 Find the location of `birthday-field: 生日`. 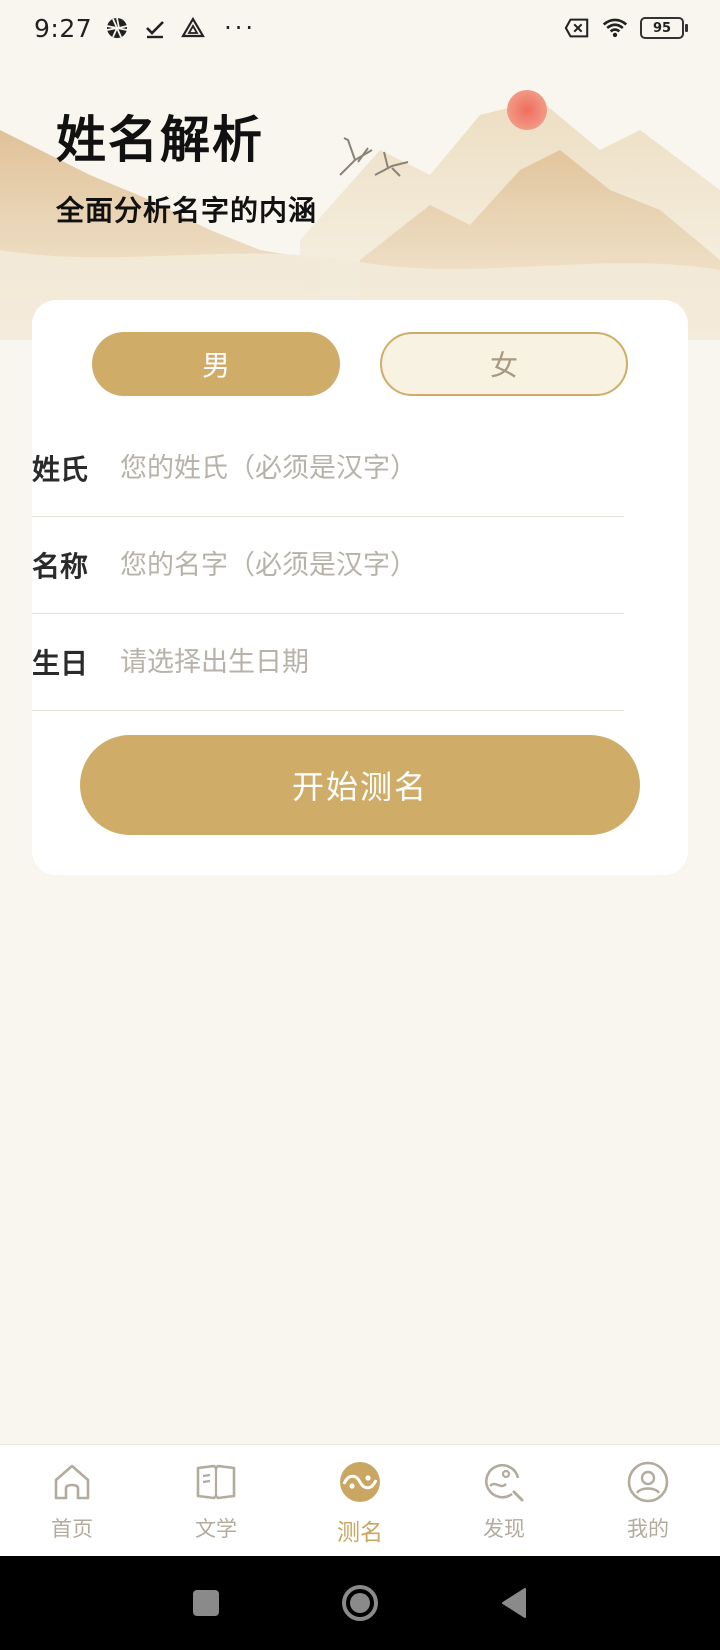

birthday-field: 生日 is located at coordinates (328, 662).